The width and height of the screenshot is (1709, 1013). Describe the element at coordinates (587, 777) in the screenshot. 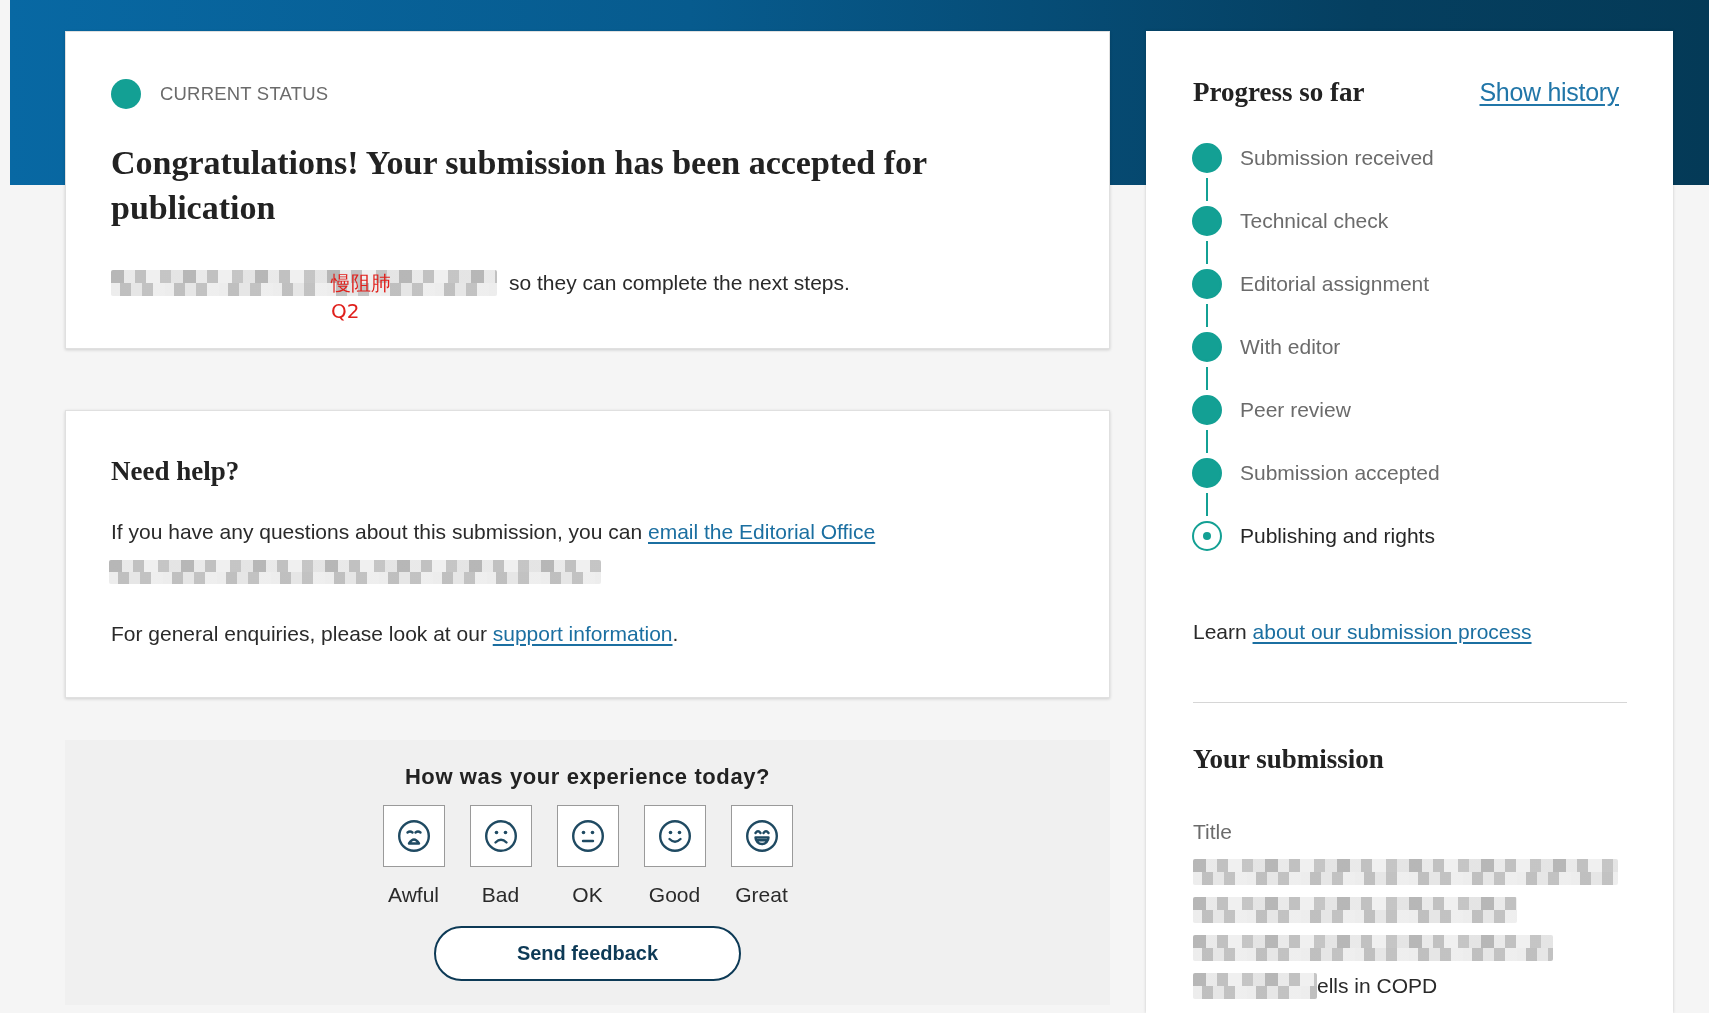

I see `feedback-question: How was your experience today?` at that location.